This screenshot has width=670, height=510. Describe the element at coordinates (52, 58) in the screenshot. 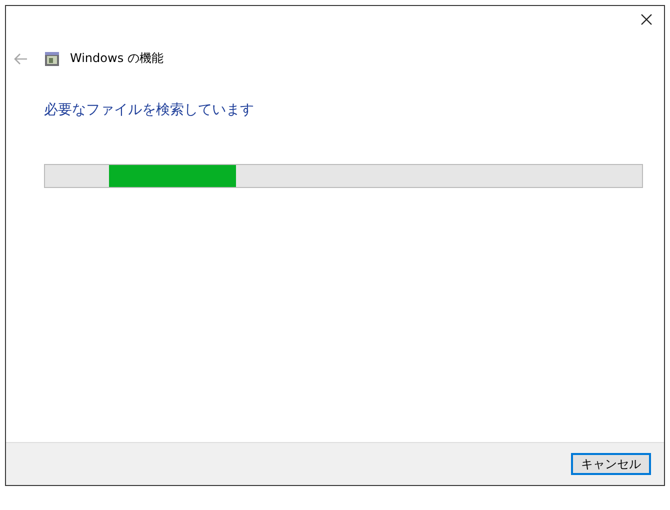

I see `window-app-icon` at that location.